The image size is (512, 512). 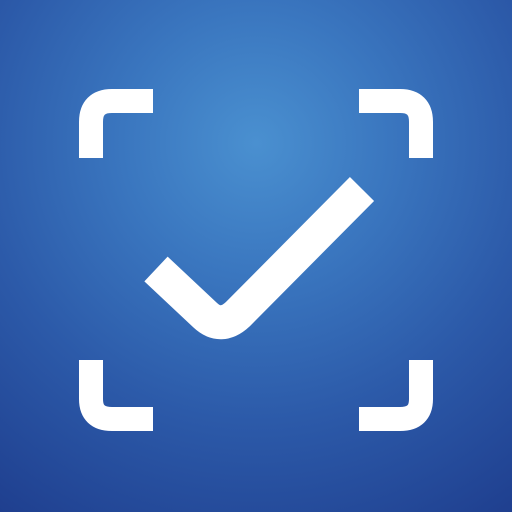 What do you see at coordinates (396, 395) in the screenshot?
I see `corner-bottom-right-icon` at bounding box center [396, 395].